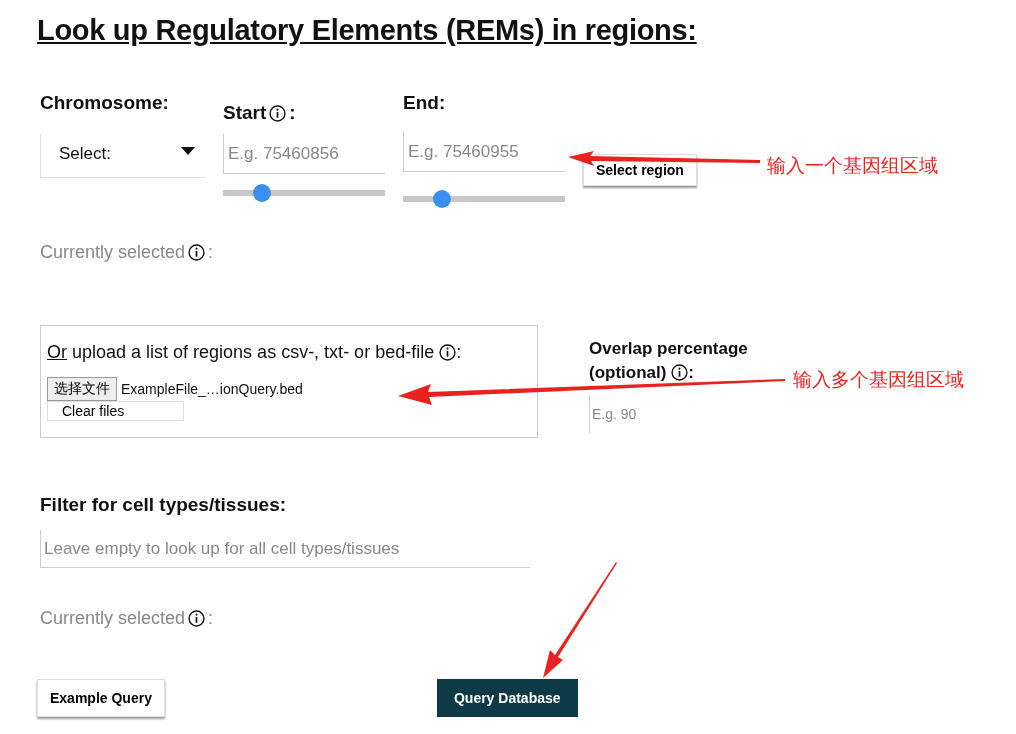 Image resolution: width=1016 pixels, height=734 pixels. Describe the element at coordinates (424, 103) in the screenshot. I see `field-label: End:` at that location.